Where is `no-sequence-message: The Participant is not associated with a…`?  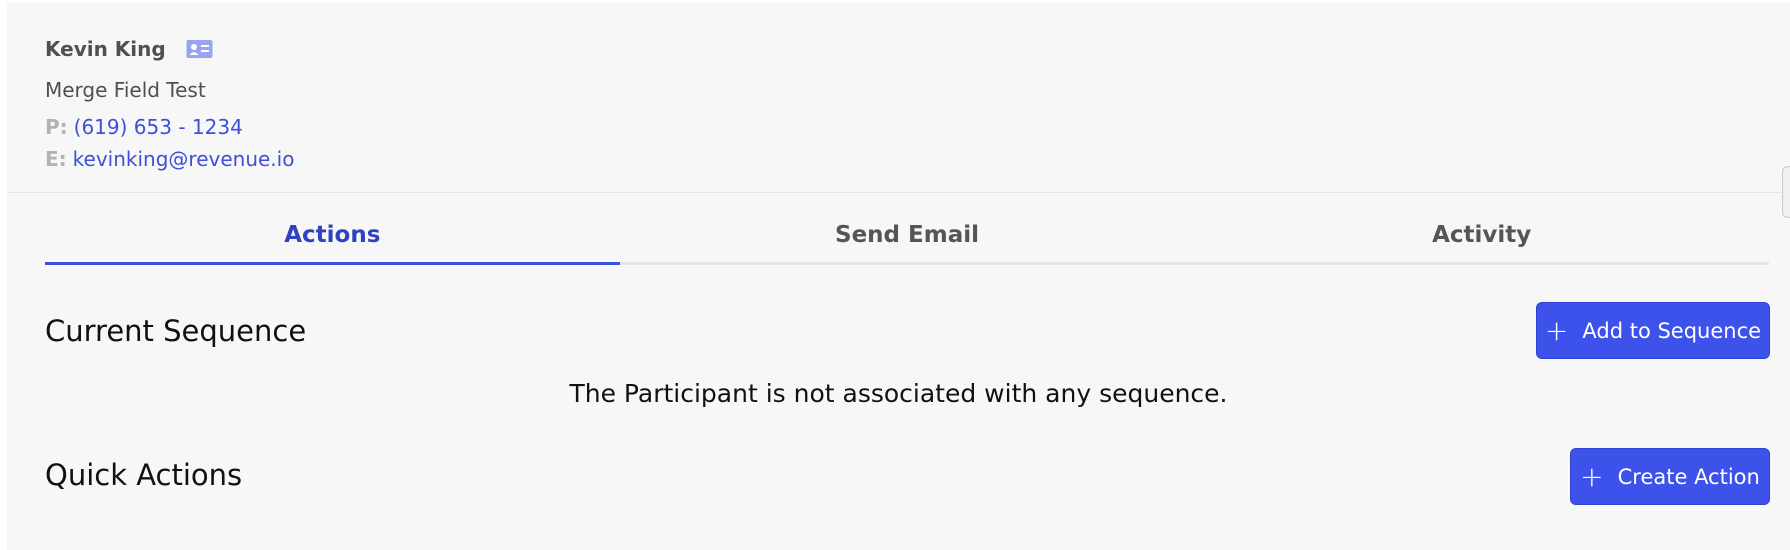 no-sequence-message: The Participant is not associated with a… is located at coordinates (898, 393).